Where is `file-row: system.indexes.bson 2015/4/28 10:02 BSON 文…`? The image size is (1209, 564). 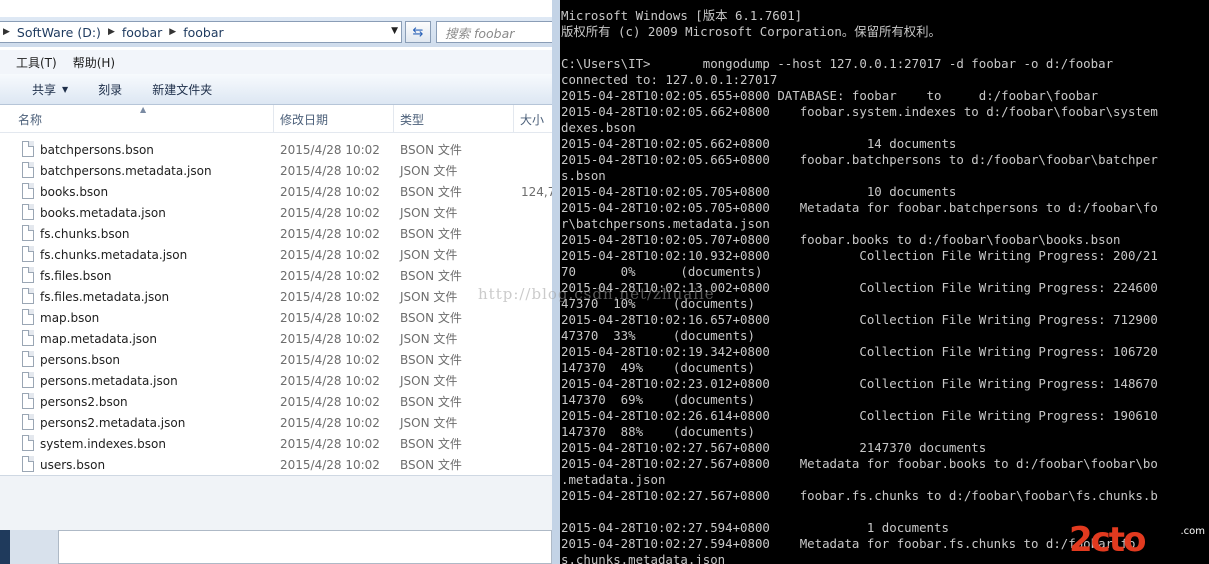 file-row: system.indexes.bson 2015/4/28 10:02 BSON 文… is located at coordinates (277, 443).